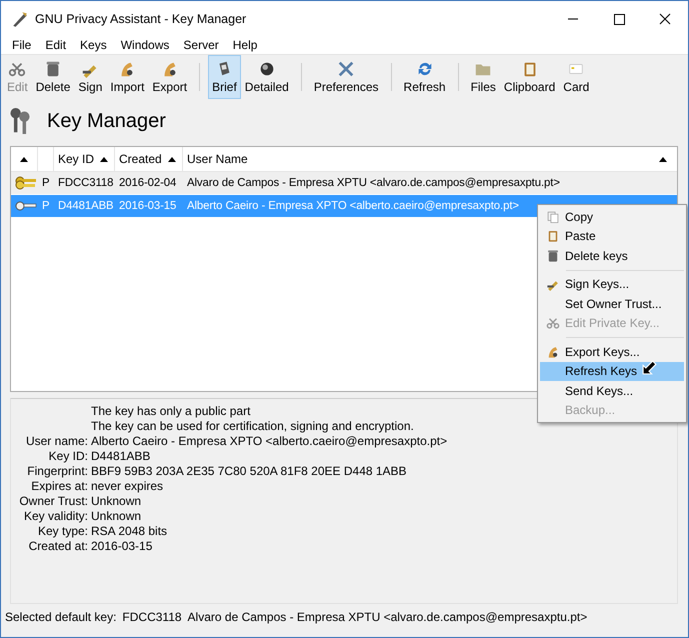 This screenshot has height=638, width=689. What do you see at coordinates (56, 515) in the screenshot?
I see `detail-label: Key validity:` at bounding box center [56, 515].